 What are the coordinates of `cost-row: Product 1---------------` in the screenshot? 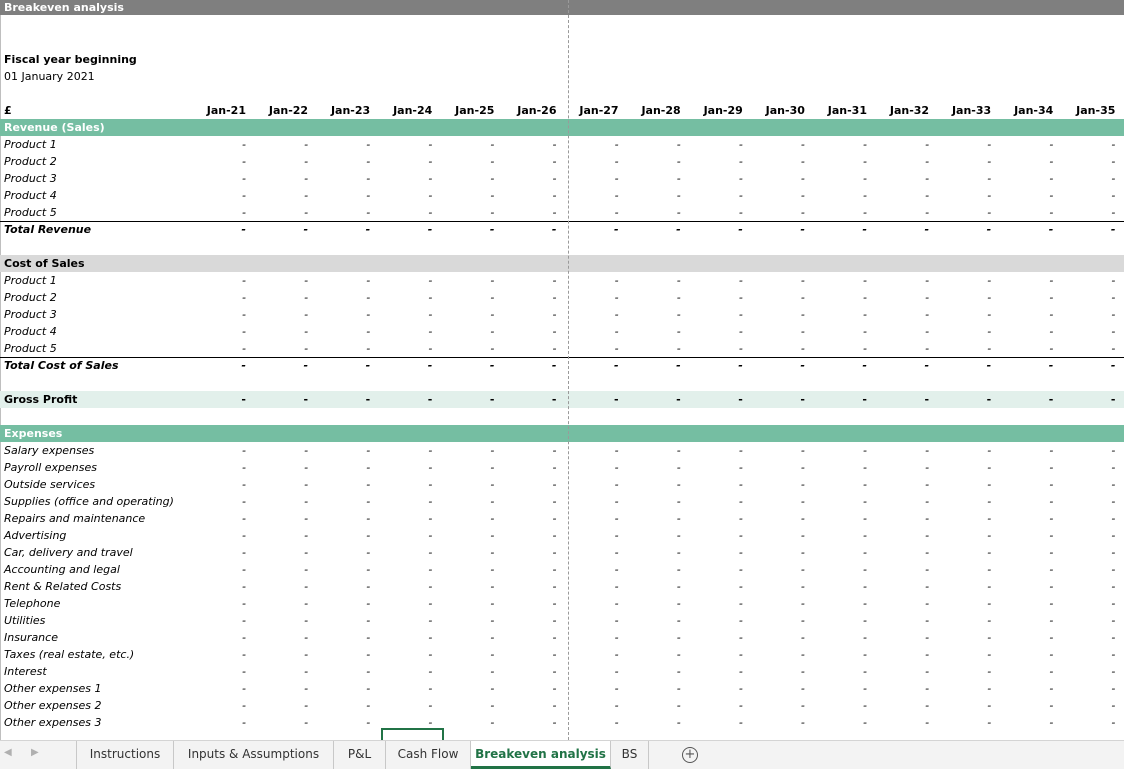 It's located at (562, 280).